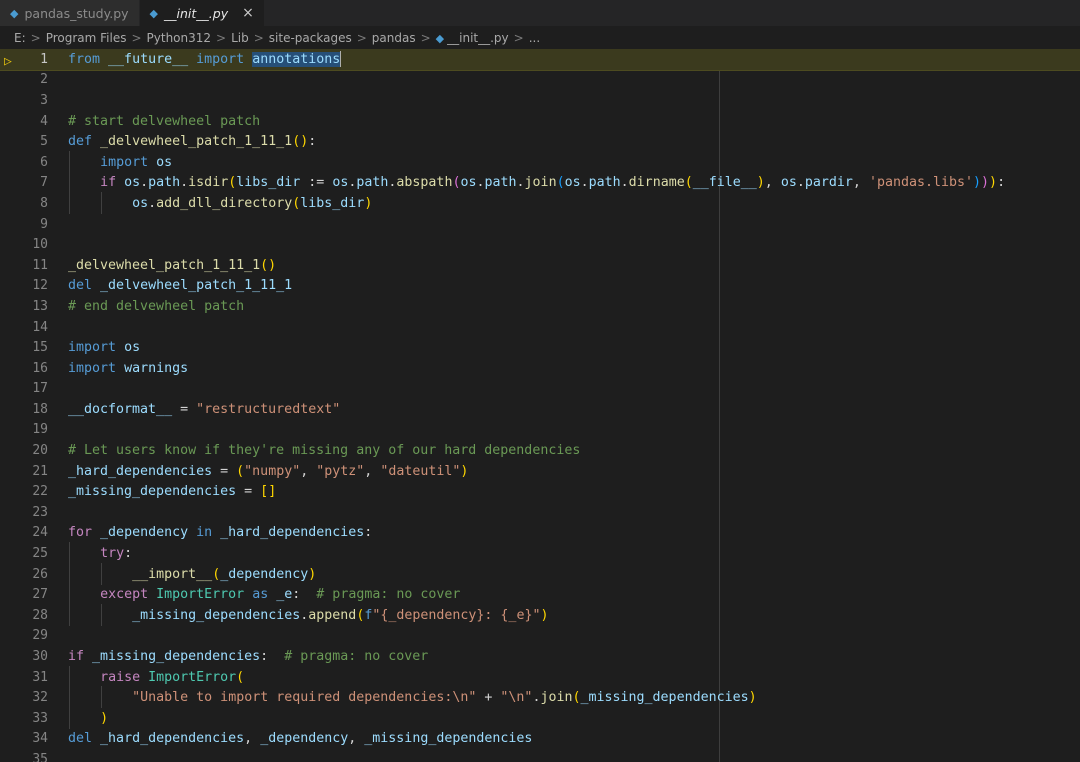 The height and width of the screenshot is (762, 1080). Describe the element at coordinates (540, 224) in the screenshot. I see `code-line: 9` at that location.